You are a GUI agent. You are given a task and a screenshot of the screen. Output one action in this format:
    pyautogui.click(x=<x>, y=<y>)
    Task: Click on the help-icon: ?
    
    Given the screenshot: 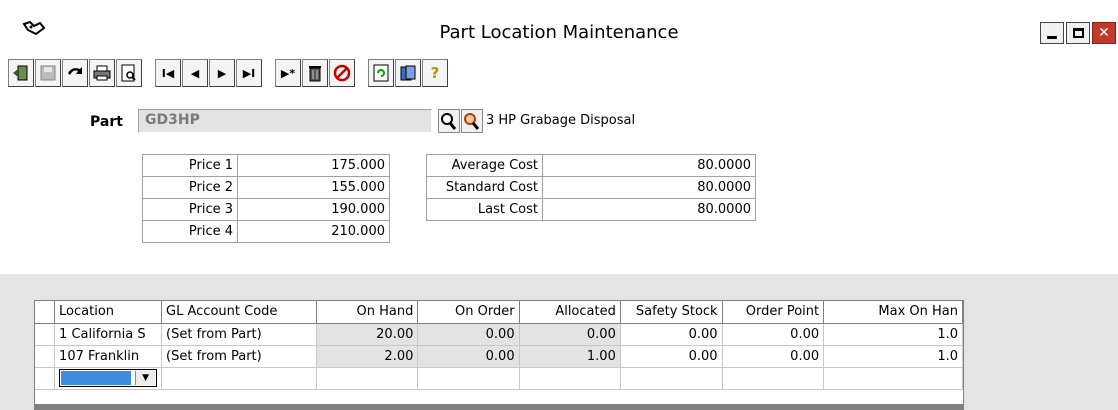 What is the action you would take?
    pyautogui.click(x=435, y=73)
    